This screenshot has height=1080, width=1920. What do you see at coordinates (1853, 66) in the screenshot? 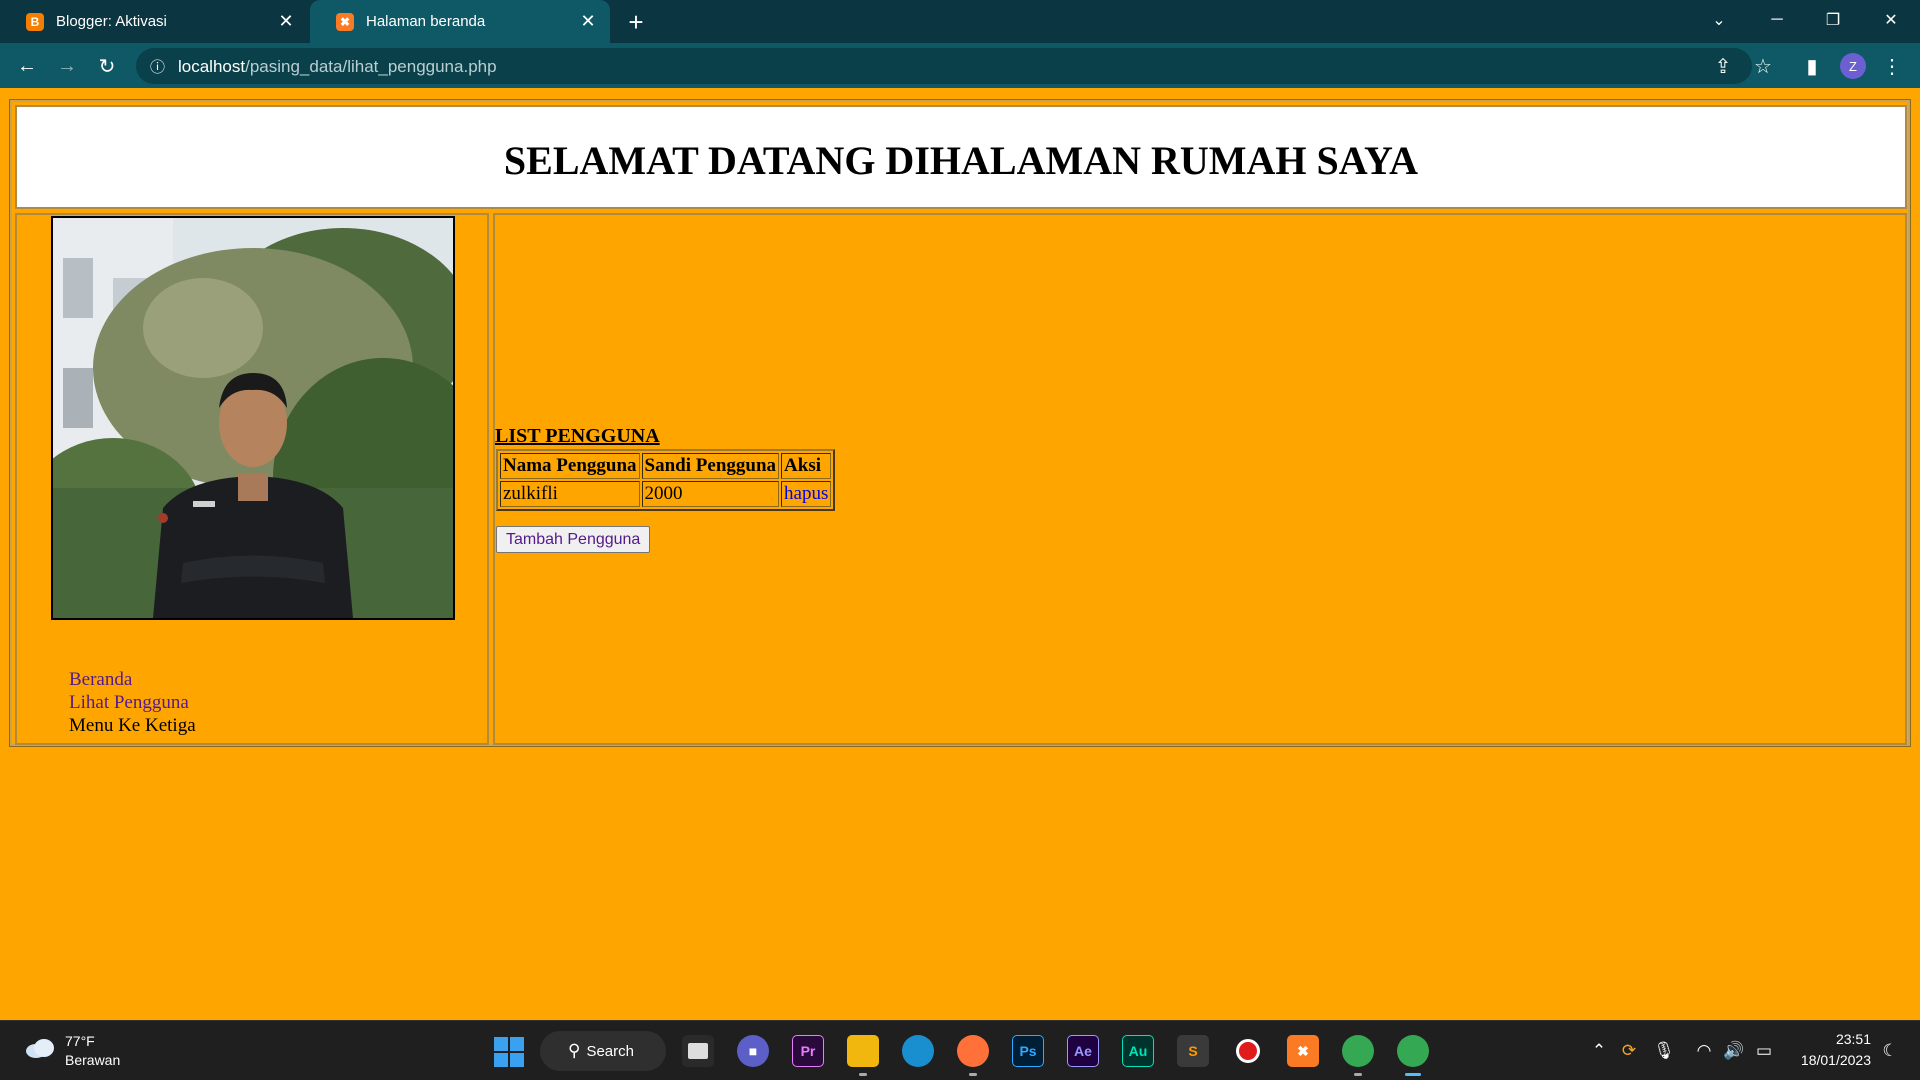
I see `profile-avatar: Z` at bounding box center [1853, 66].